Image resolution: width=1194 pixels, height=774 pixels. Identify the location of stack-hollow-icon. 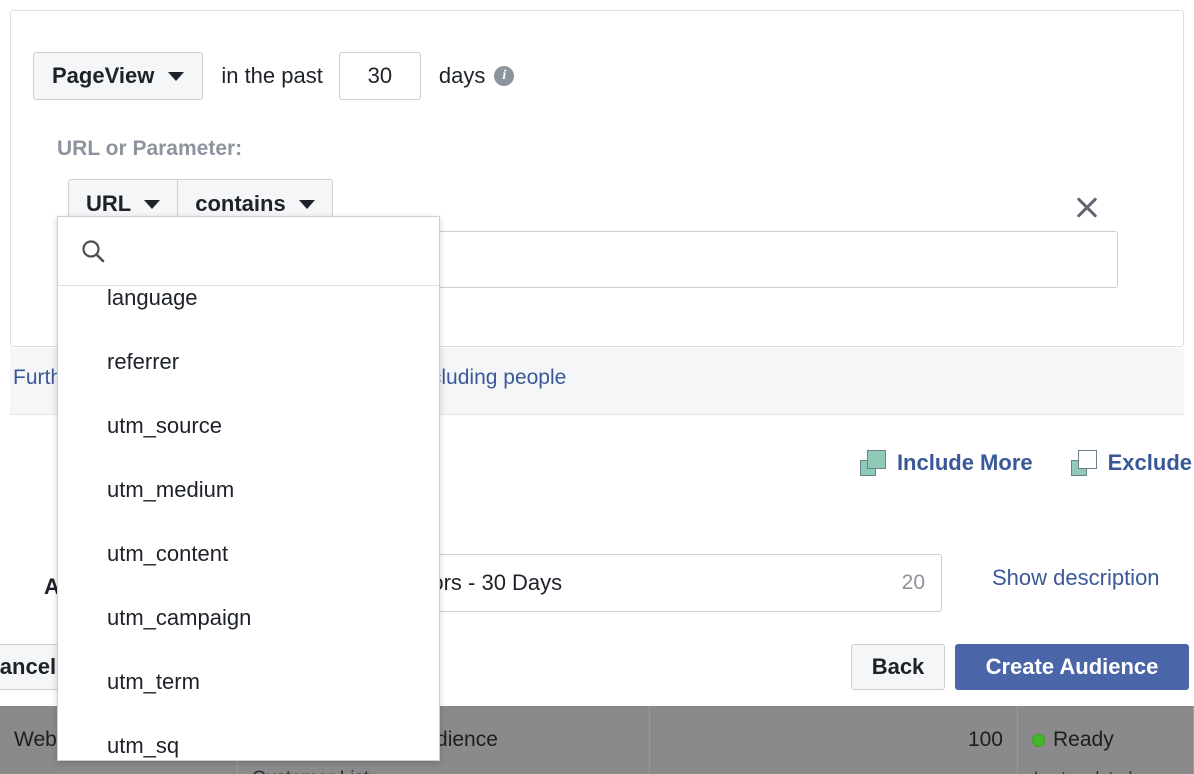
(1083, 462).